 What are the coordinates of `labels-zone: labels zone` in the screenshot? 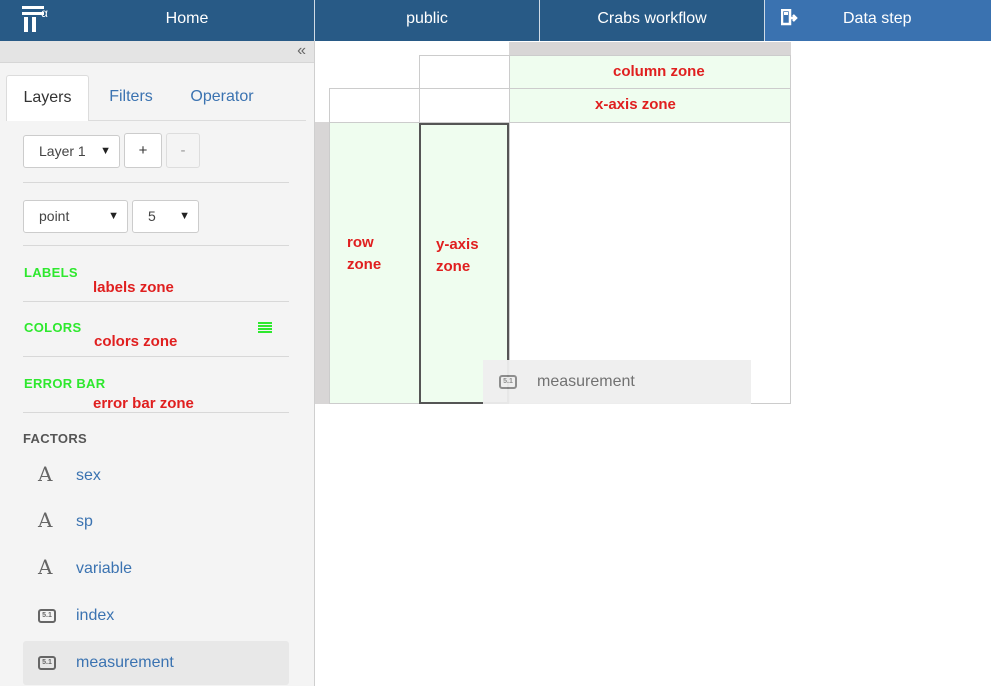 It's located at (133, 287).